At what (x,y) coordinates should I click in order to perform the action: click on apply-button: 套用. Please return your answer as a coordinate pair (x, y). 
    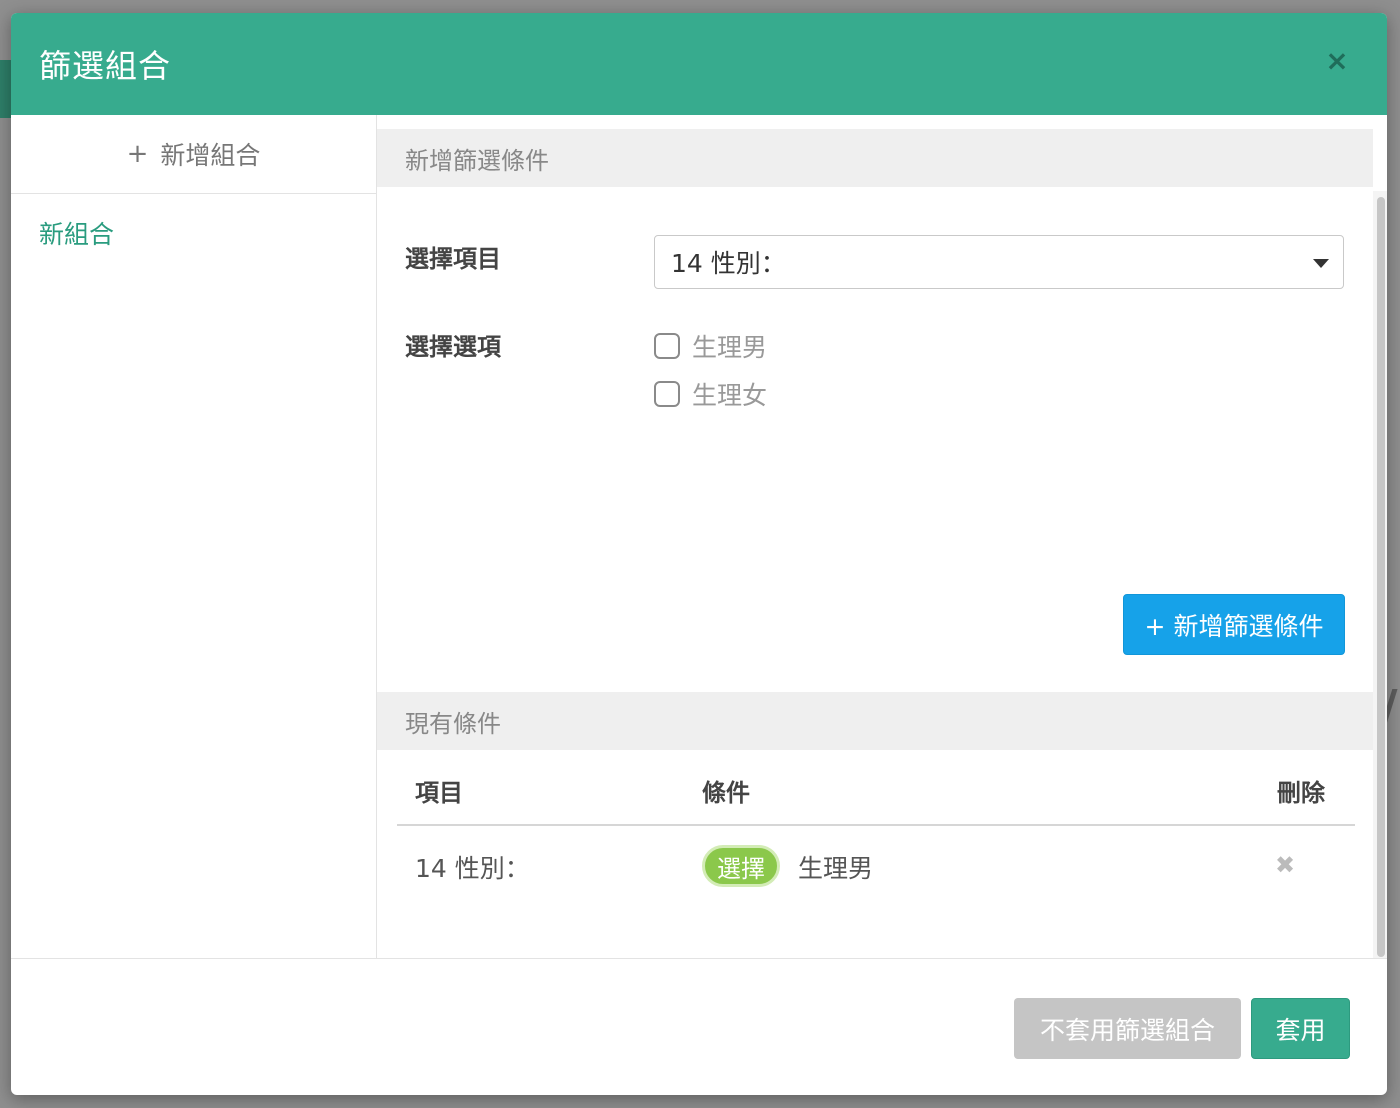
    Looking at the image, I should click on (1300, 1028).